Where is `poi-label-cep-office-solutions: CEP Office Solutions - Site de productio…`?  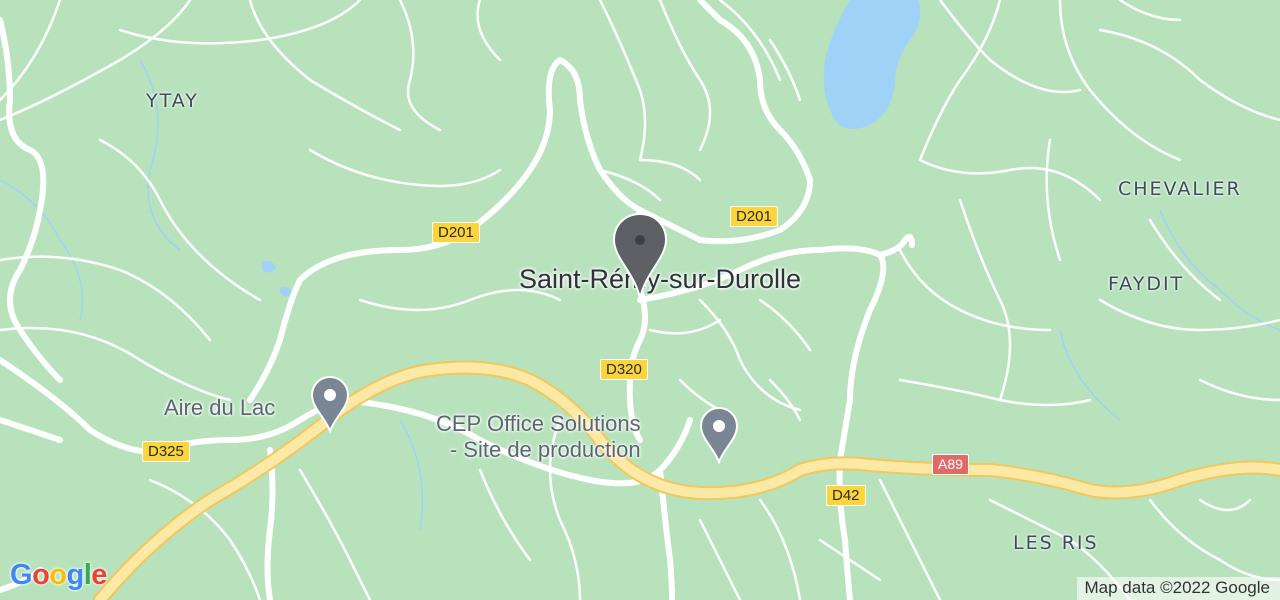
poi-label-cep-office-solutions: CEP Office Solutions - Site de productio… is located at coordinates (538, 437).